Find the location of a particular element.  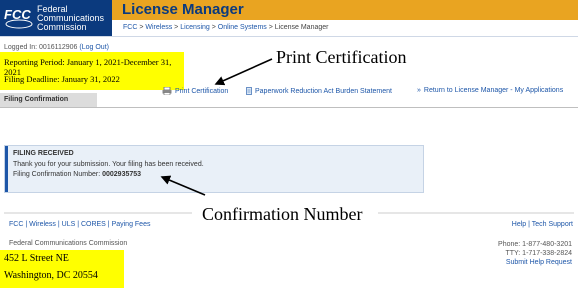

phone-number: Phone: 1-877-480-3201 is located at coordinates (535, 244).